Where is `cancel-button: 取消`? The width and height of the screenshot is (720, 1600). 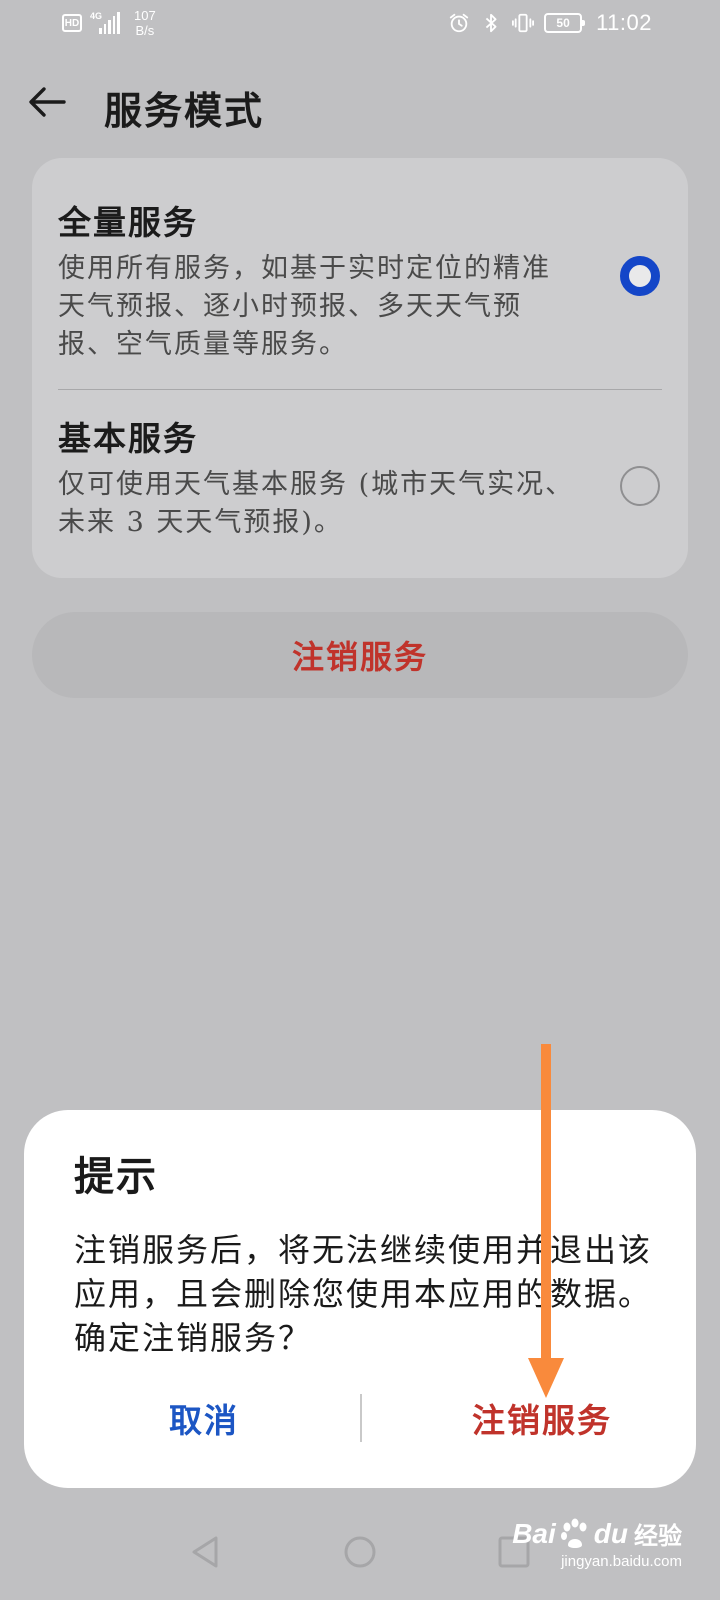
cancel-button: 取消 is located at coordinates (204, 1418).